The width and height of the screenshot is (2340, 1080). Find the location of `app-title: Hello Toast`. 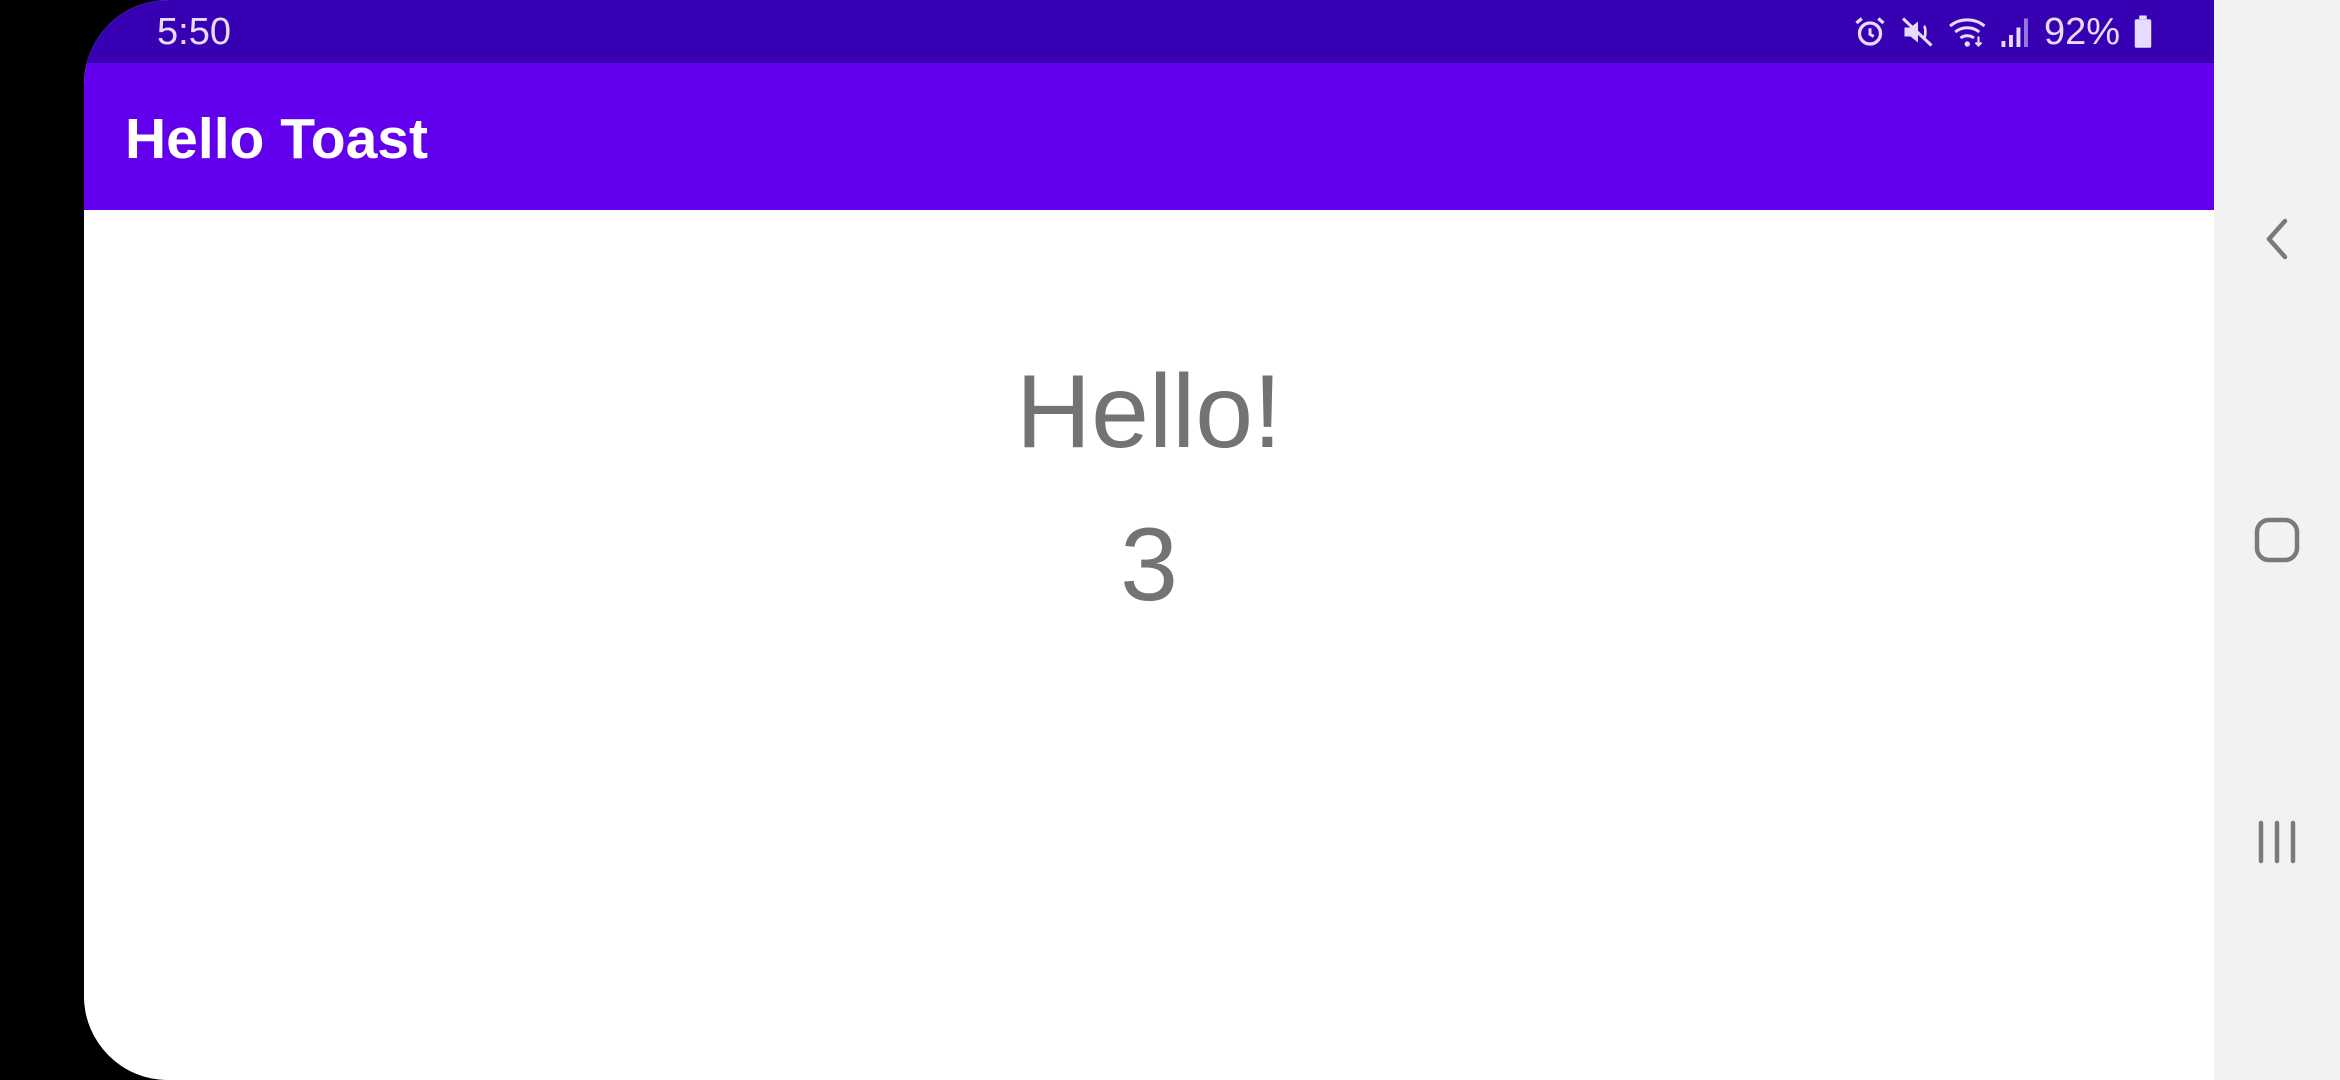

app-title: Hello Toast is located at coordinates (276, 139).